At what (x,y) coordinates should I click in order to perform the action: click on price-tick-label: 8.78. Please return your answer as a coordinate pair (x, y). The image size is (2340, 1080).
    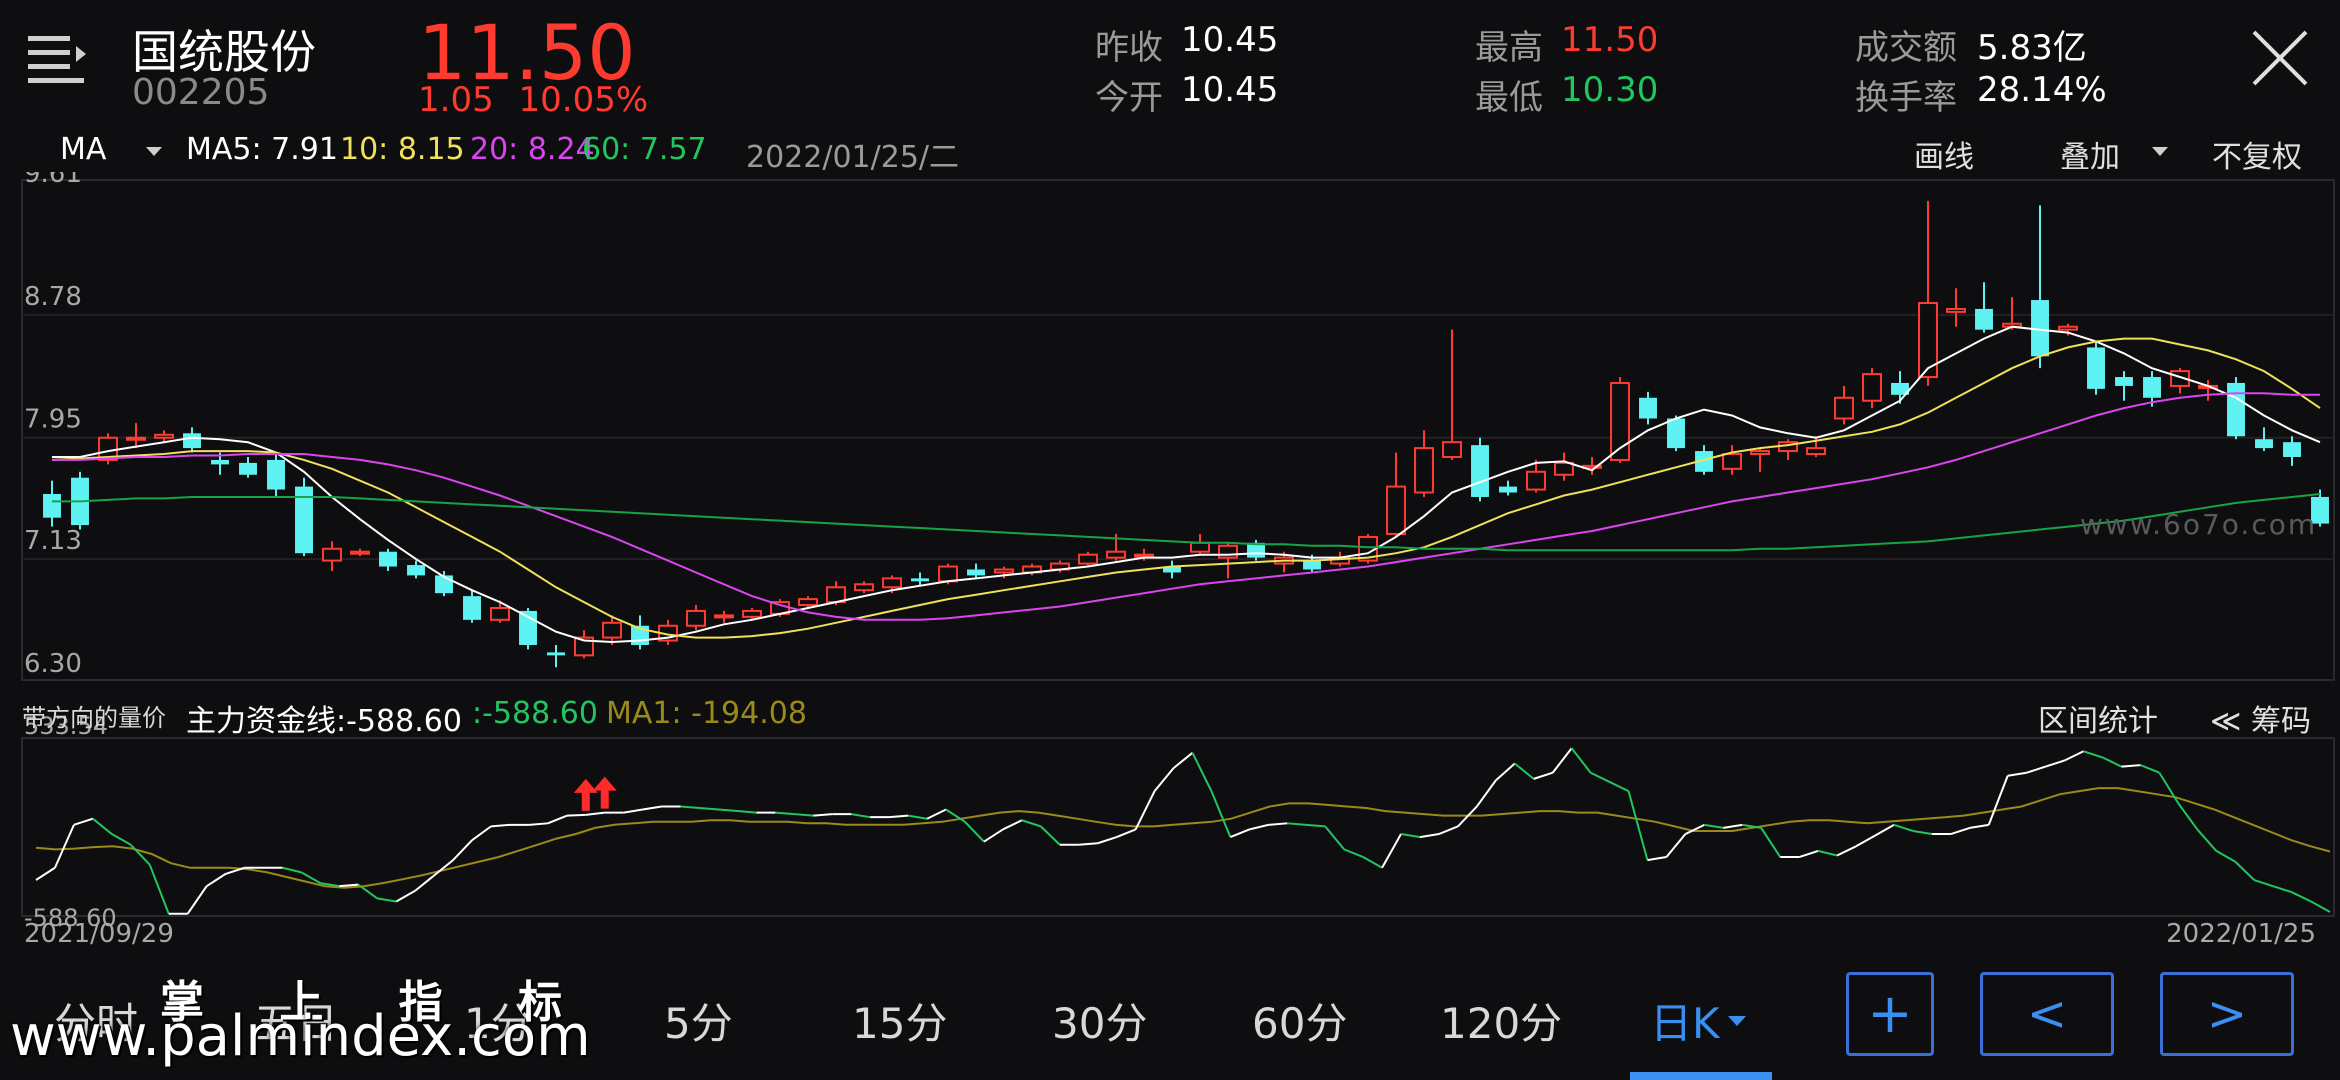
    Looking at the image, I should click on (53, 297).